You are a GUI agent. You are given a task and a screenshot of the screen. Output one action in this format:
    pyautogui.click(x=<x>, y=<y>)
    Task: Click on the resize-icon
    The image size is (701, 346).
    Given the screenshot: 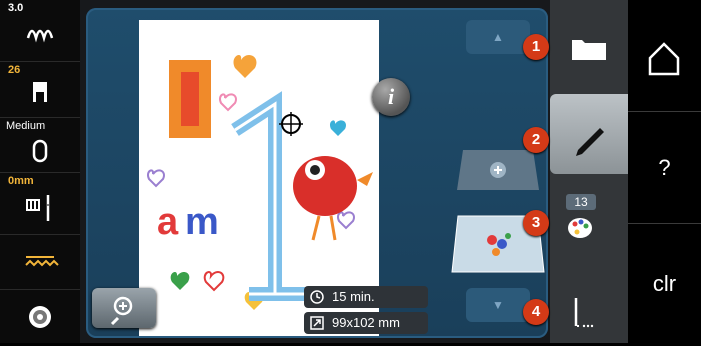 What is the action you would take?
    pyautogui.click(x=317, y=323)
    